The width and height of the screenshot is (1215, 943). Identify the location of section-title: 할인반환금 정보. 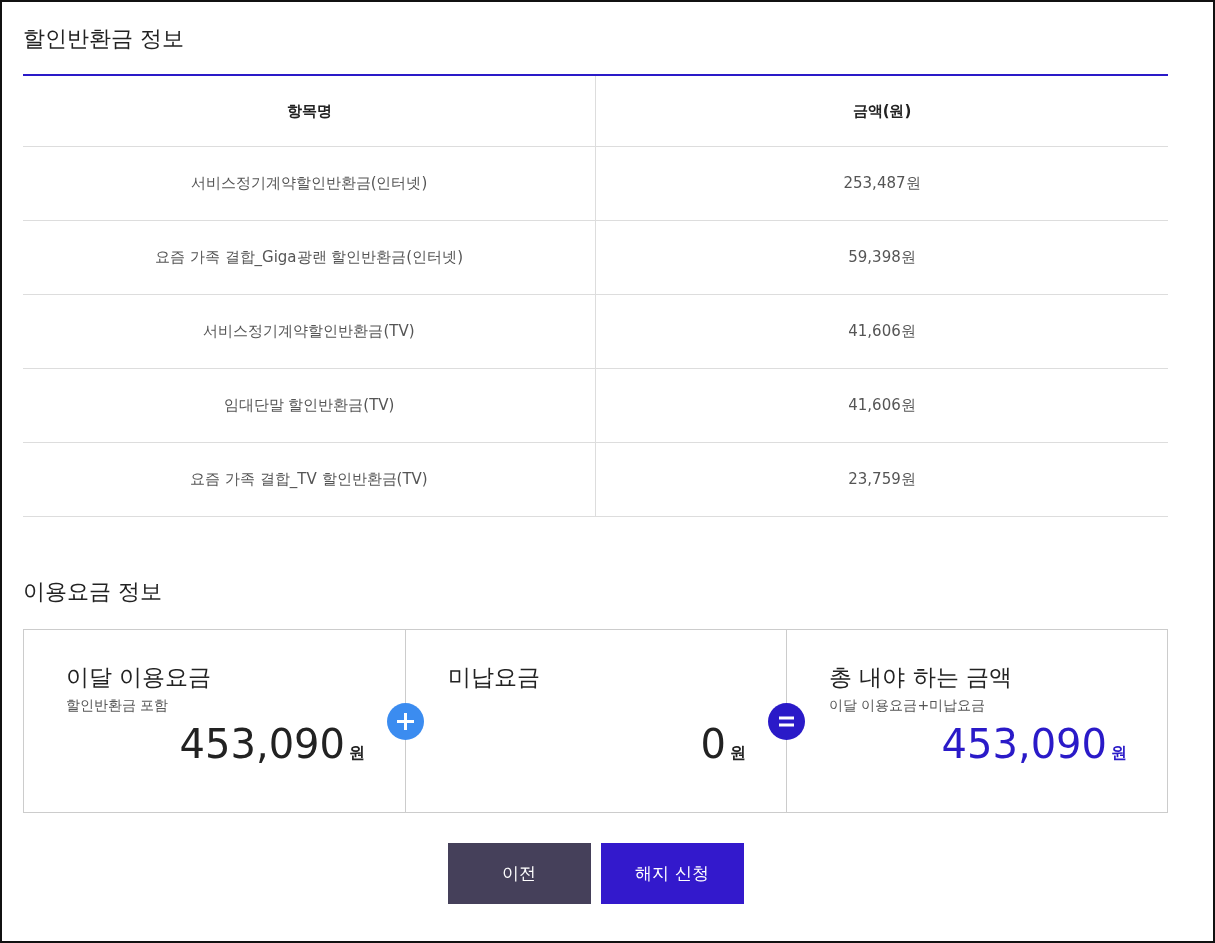
(103, 38).